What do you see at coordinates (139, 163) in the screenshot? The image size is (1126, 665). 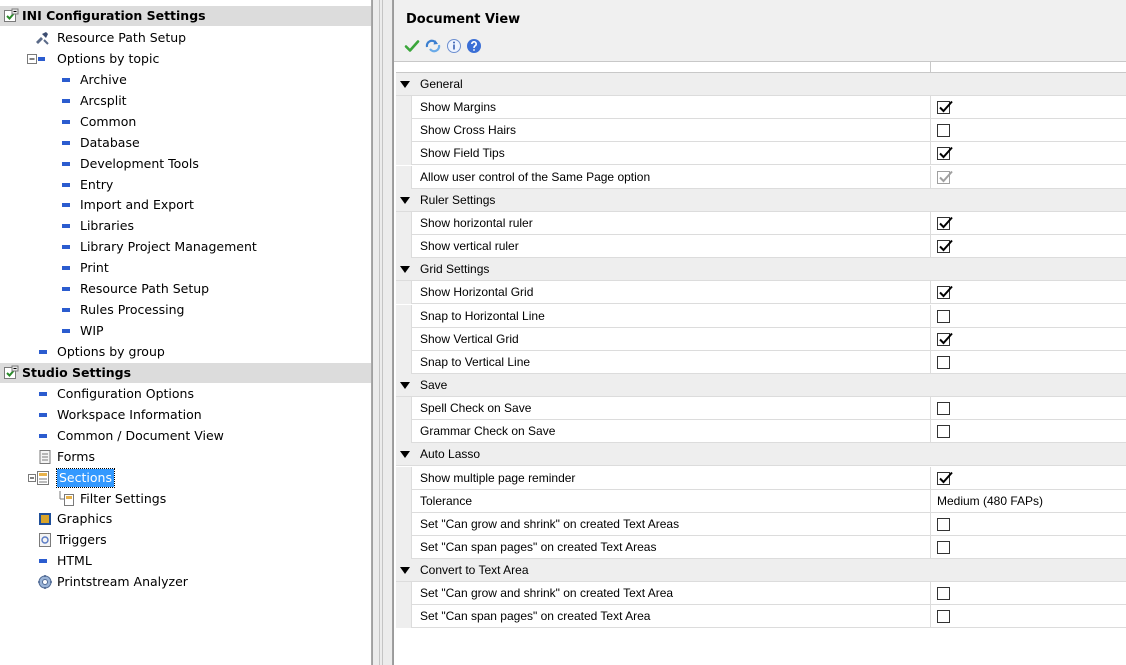 I see `tree-item-label: Development Tools` at bounding box center [139, 163].